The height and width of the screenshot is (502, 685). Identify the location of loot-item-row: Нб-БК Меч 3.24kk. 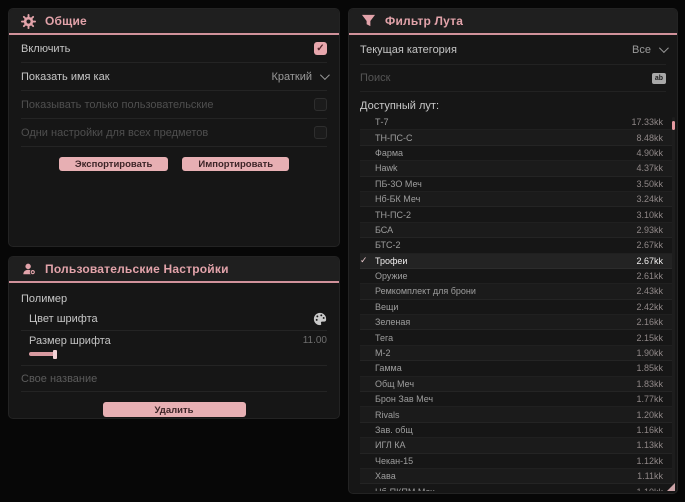
(517, 200).